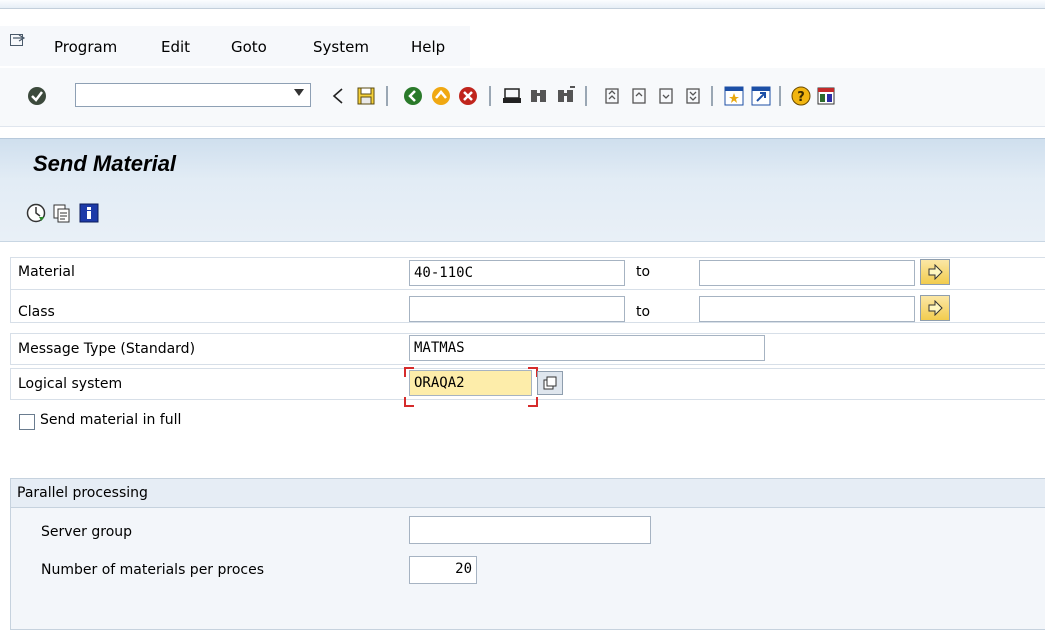 Image resolution: width=1045 pixels, height=630 pixels. I want to click on server-group-label: Server group, so click(87, 532).